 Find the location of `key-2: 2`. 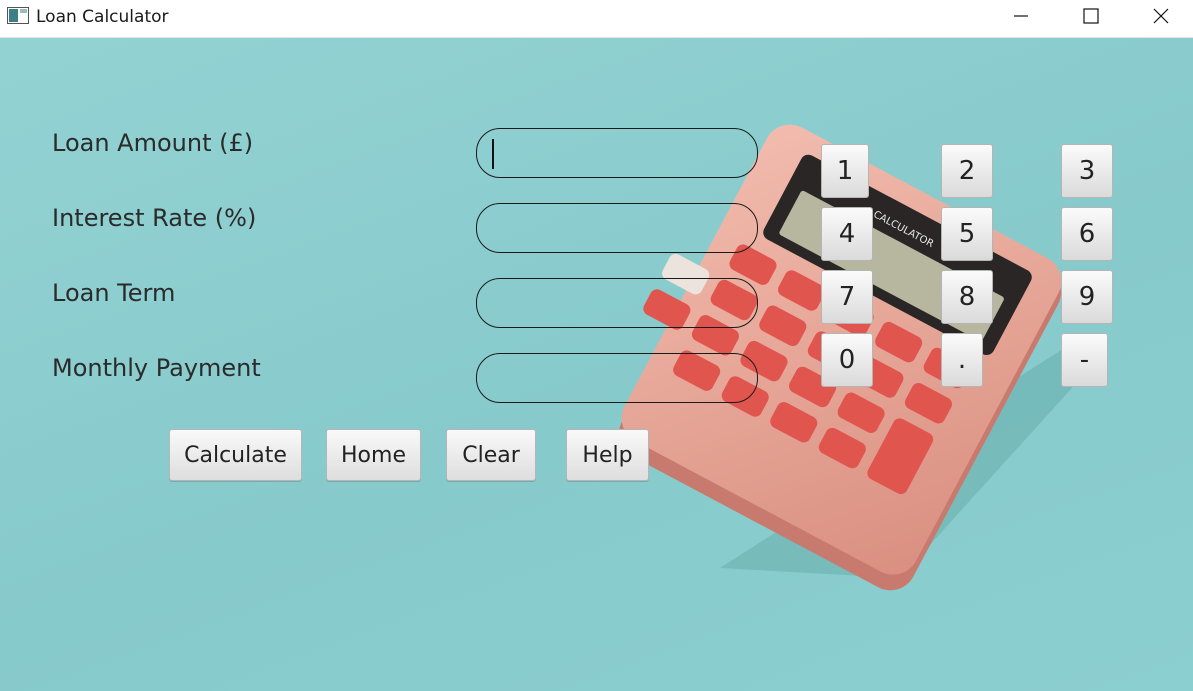

key-2: 2 is located at coordinates (967, 171).